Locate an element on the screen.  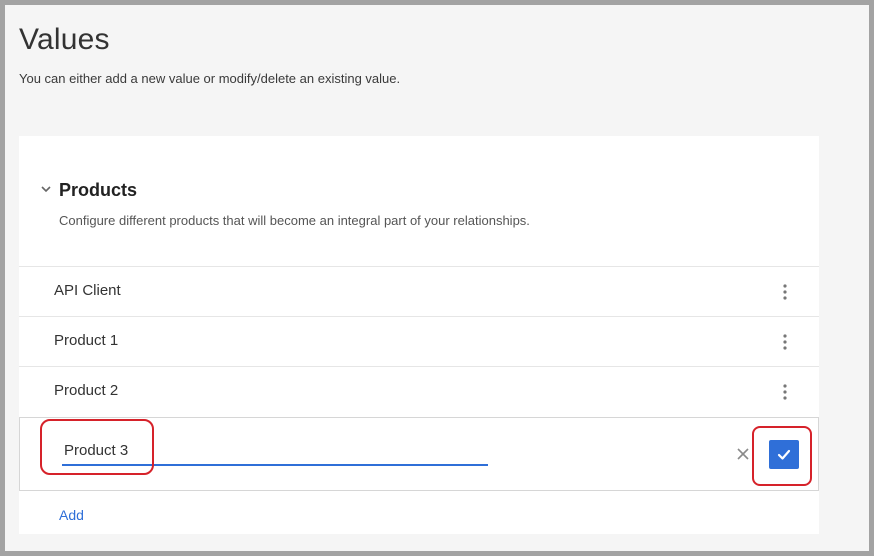
add-value-link: Add is located at coordinates (71, 515).